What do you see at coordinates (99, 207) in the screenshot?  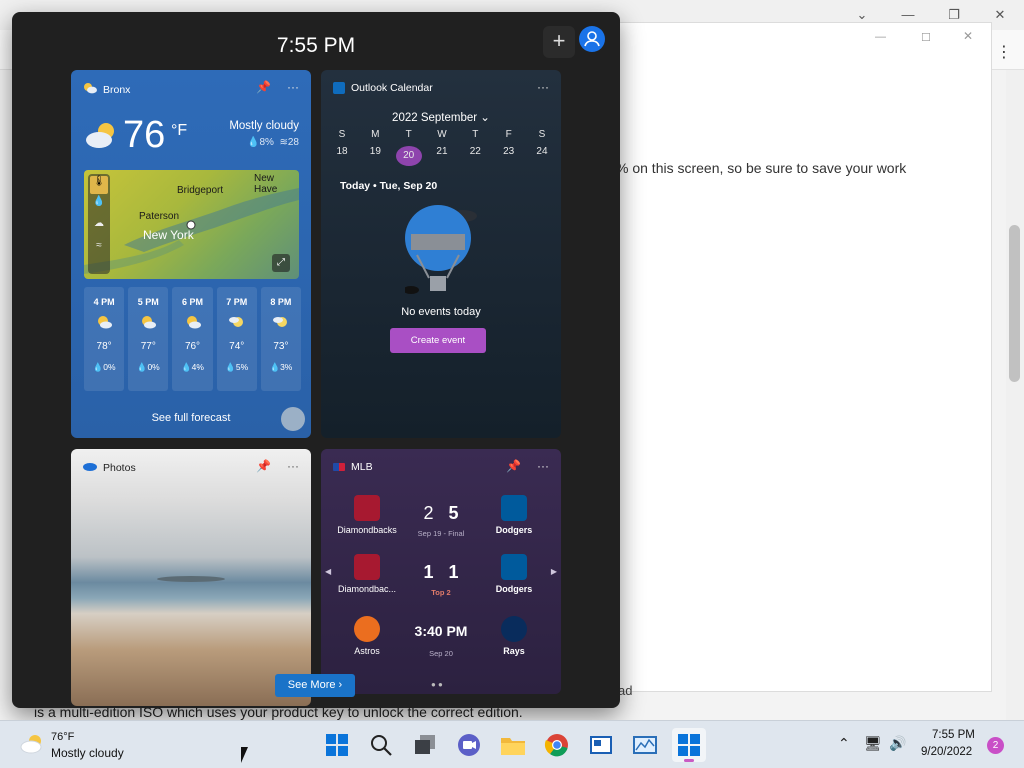 I see `precipitation-icon: 💧` at bounding box center [99, 207].